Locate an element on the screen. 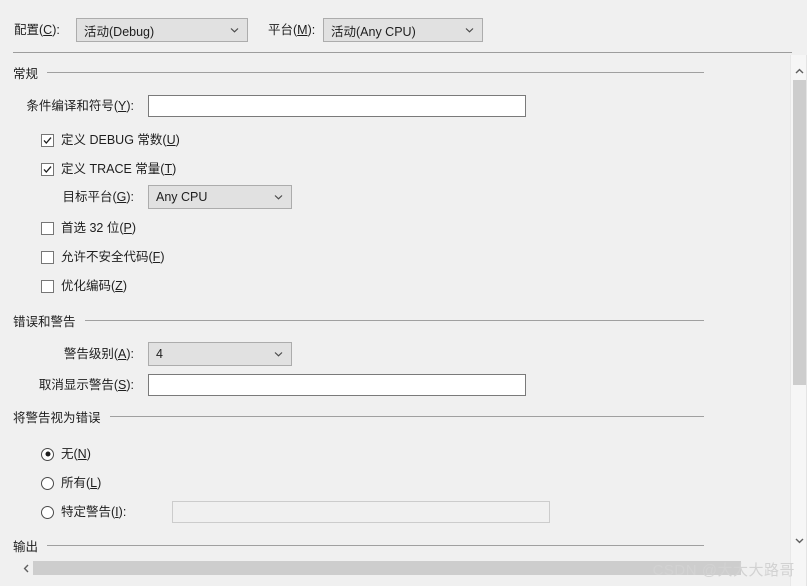 Image resolution: width=807 pixels, height=586 pixels. treat-warnings-none-radio is located at coordinates (47, 454).